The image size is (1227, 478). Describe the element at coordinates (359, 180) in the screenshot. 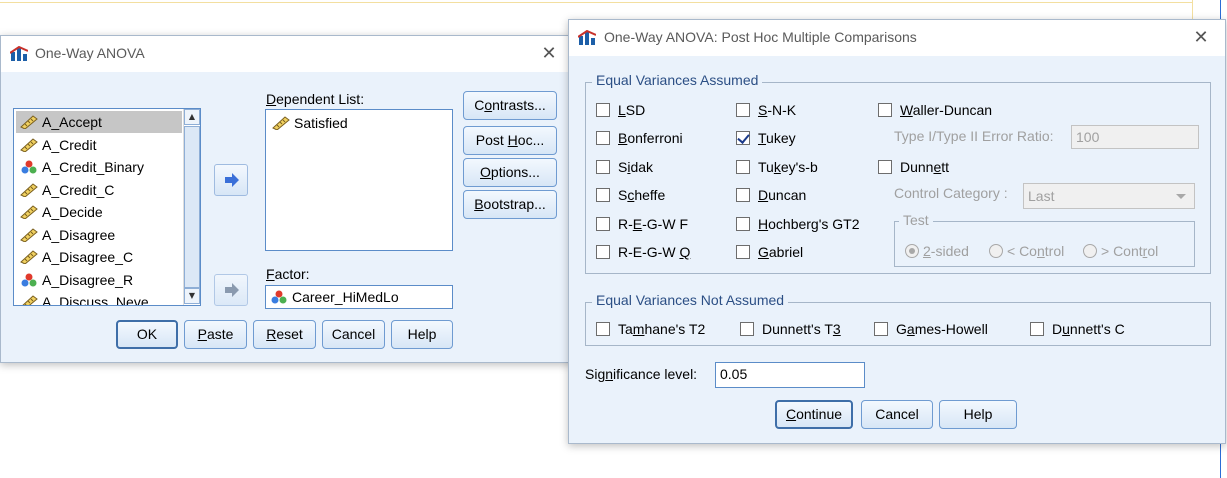

I see `dependent-list: Satisfied` at that location.